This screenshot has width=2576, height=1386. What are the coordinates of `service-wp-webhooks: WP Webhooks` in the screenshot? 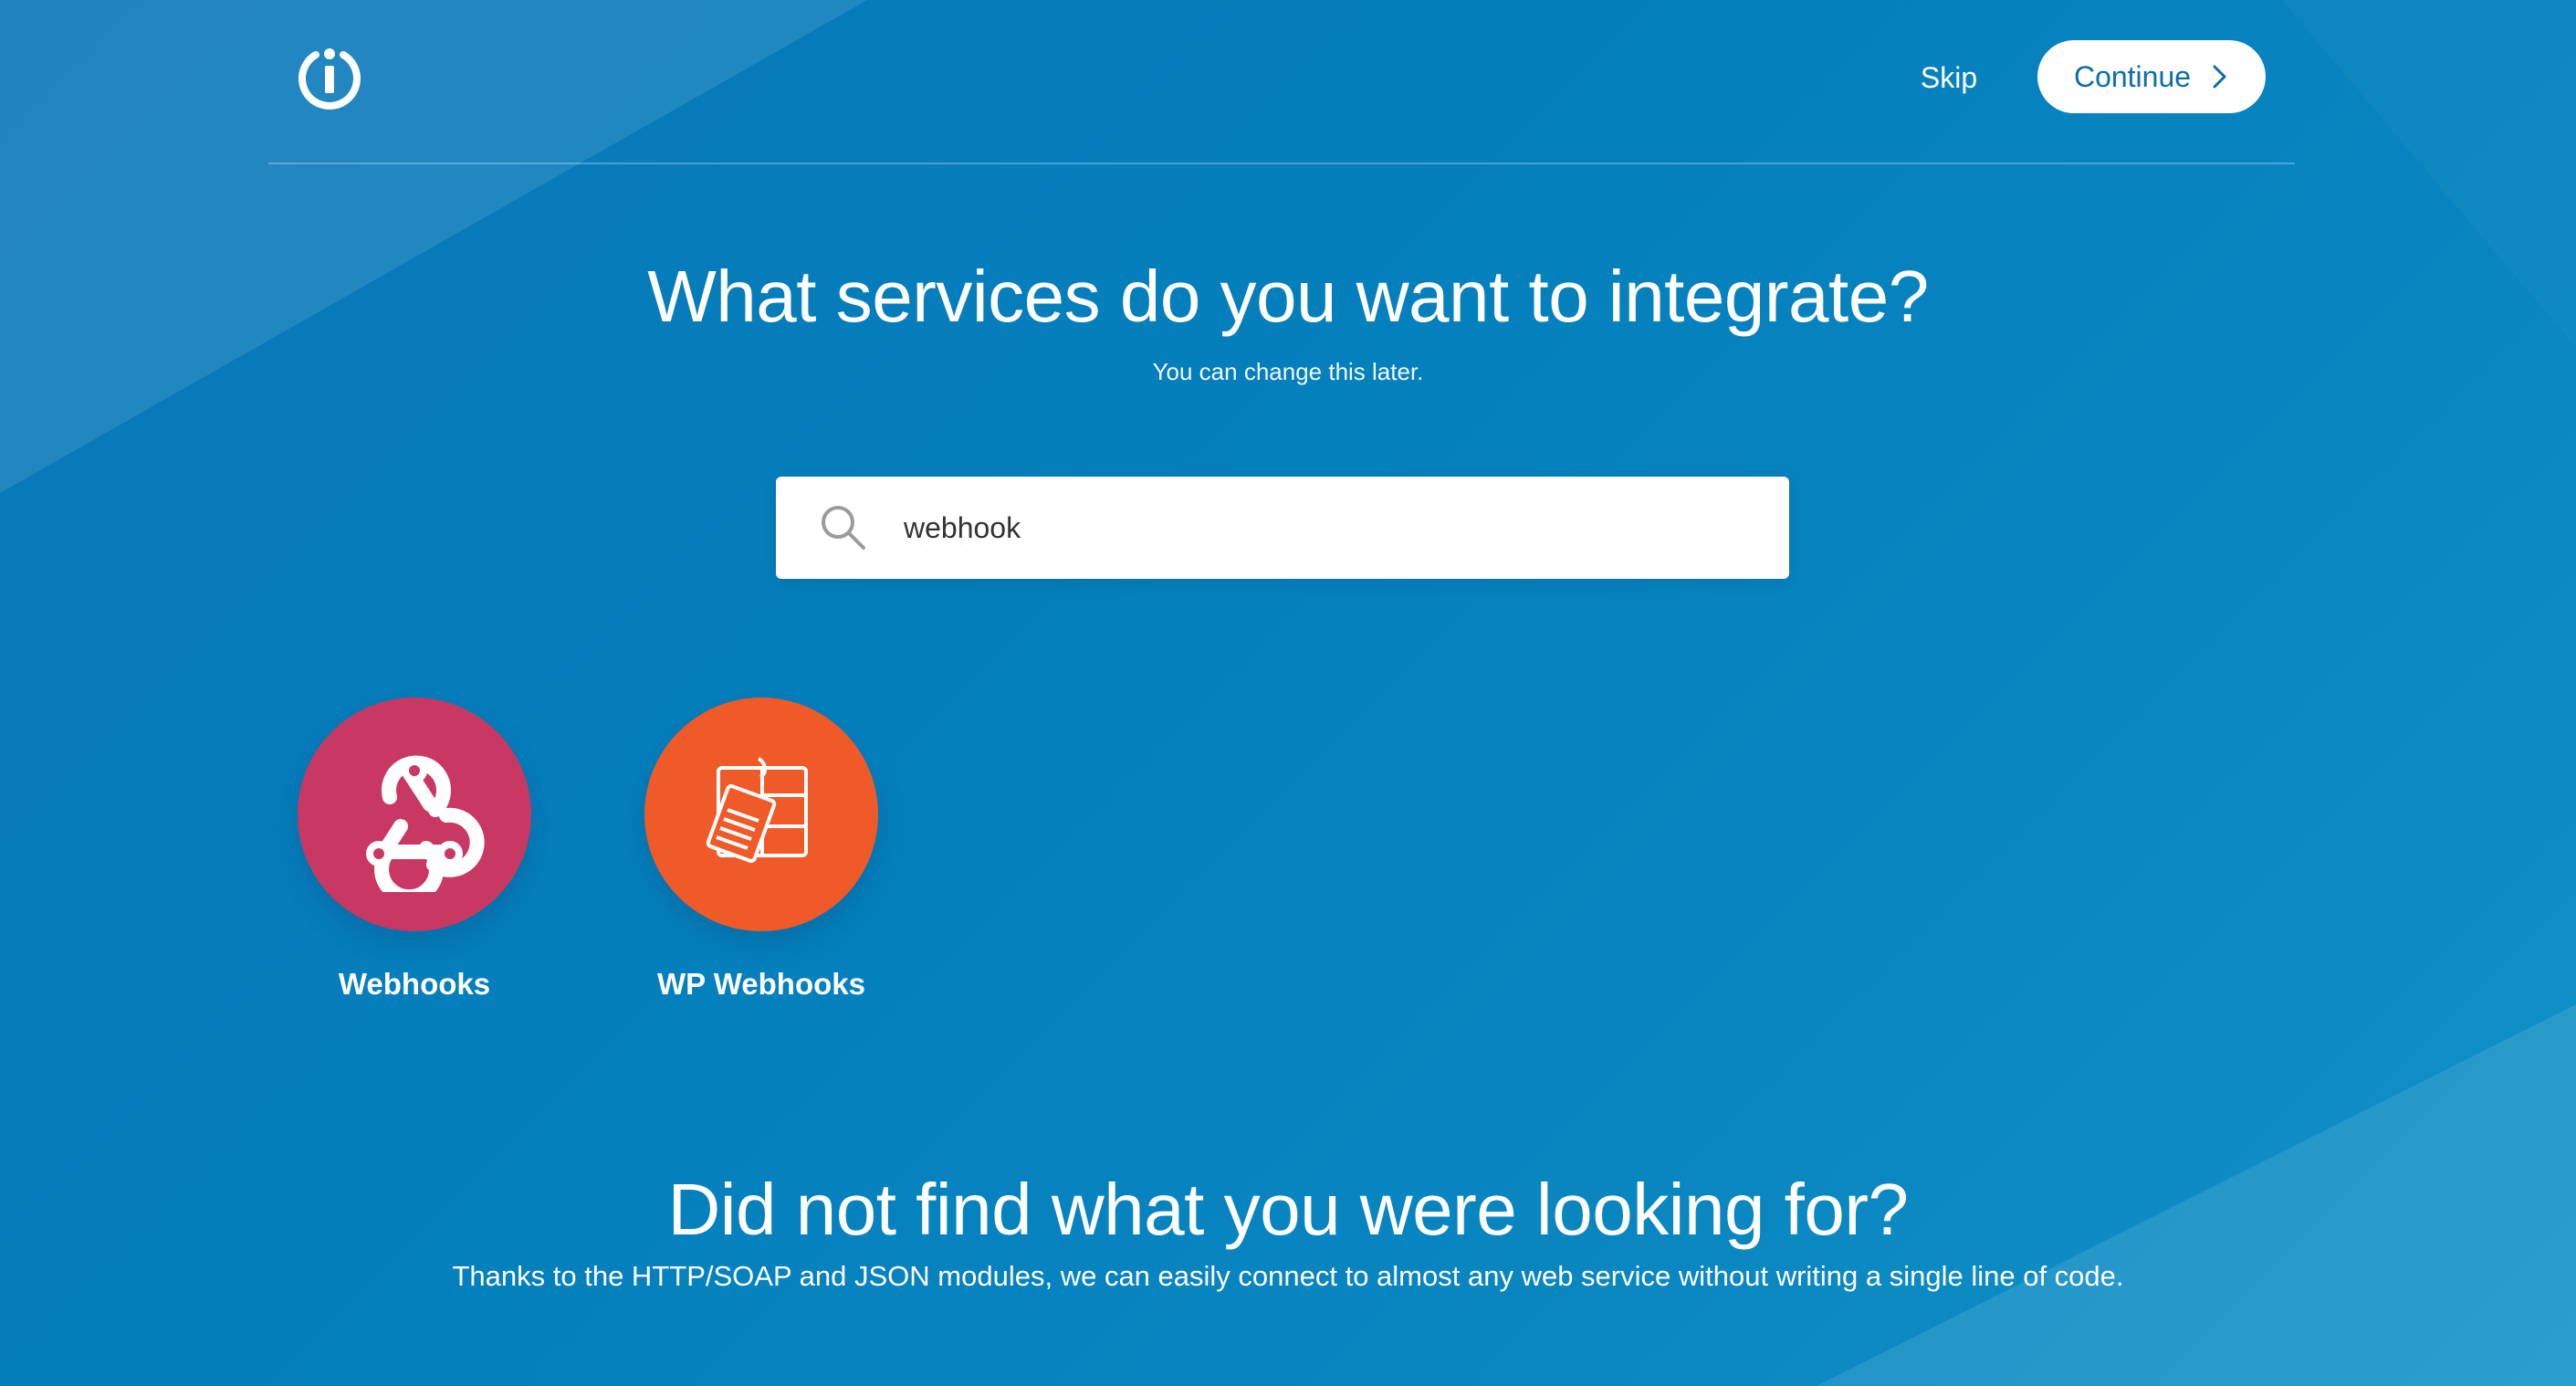 It's located at (761, 850).